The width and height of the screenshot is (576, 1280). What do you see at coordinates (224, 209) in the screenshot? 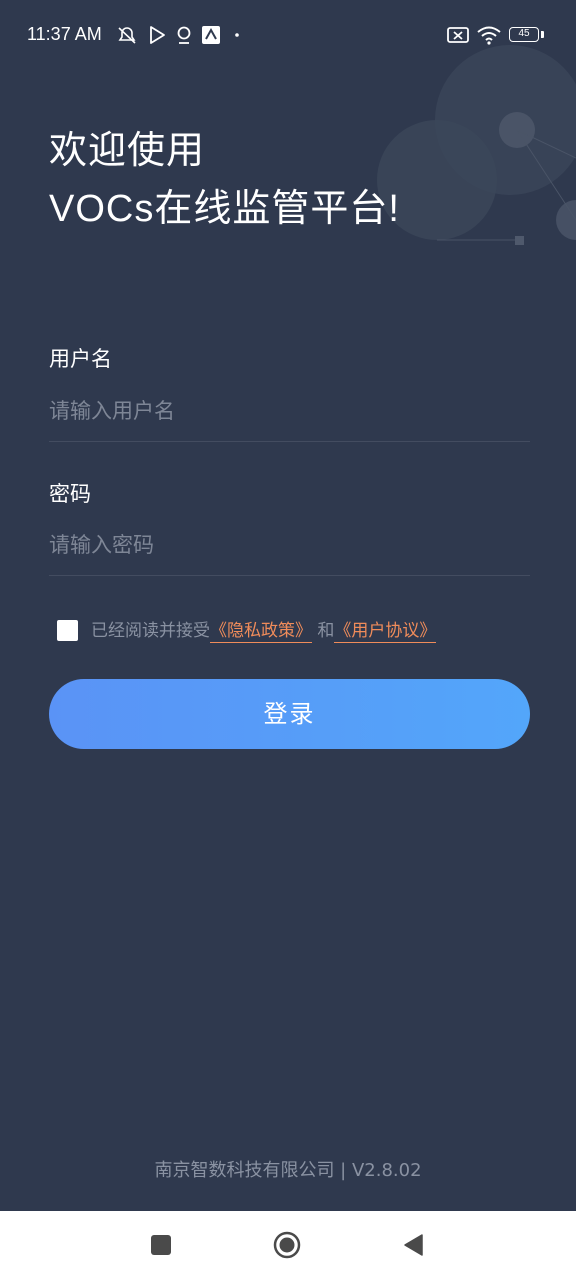
I see `welcome-line-2: VOCs在线监管平台!` at bounding box center [224, 209].